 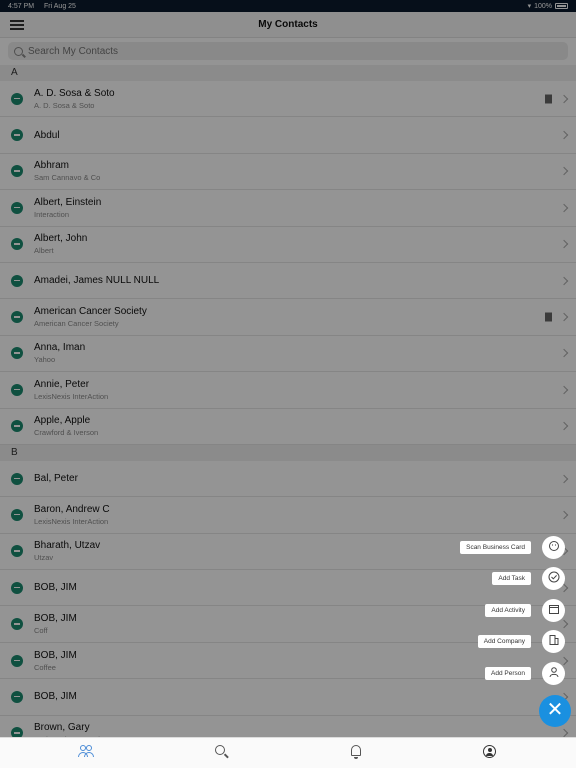 I want to click on person-icon, so click(x=554, y=674).